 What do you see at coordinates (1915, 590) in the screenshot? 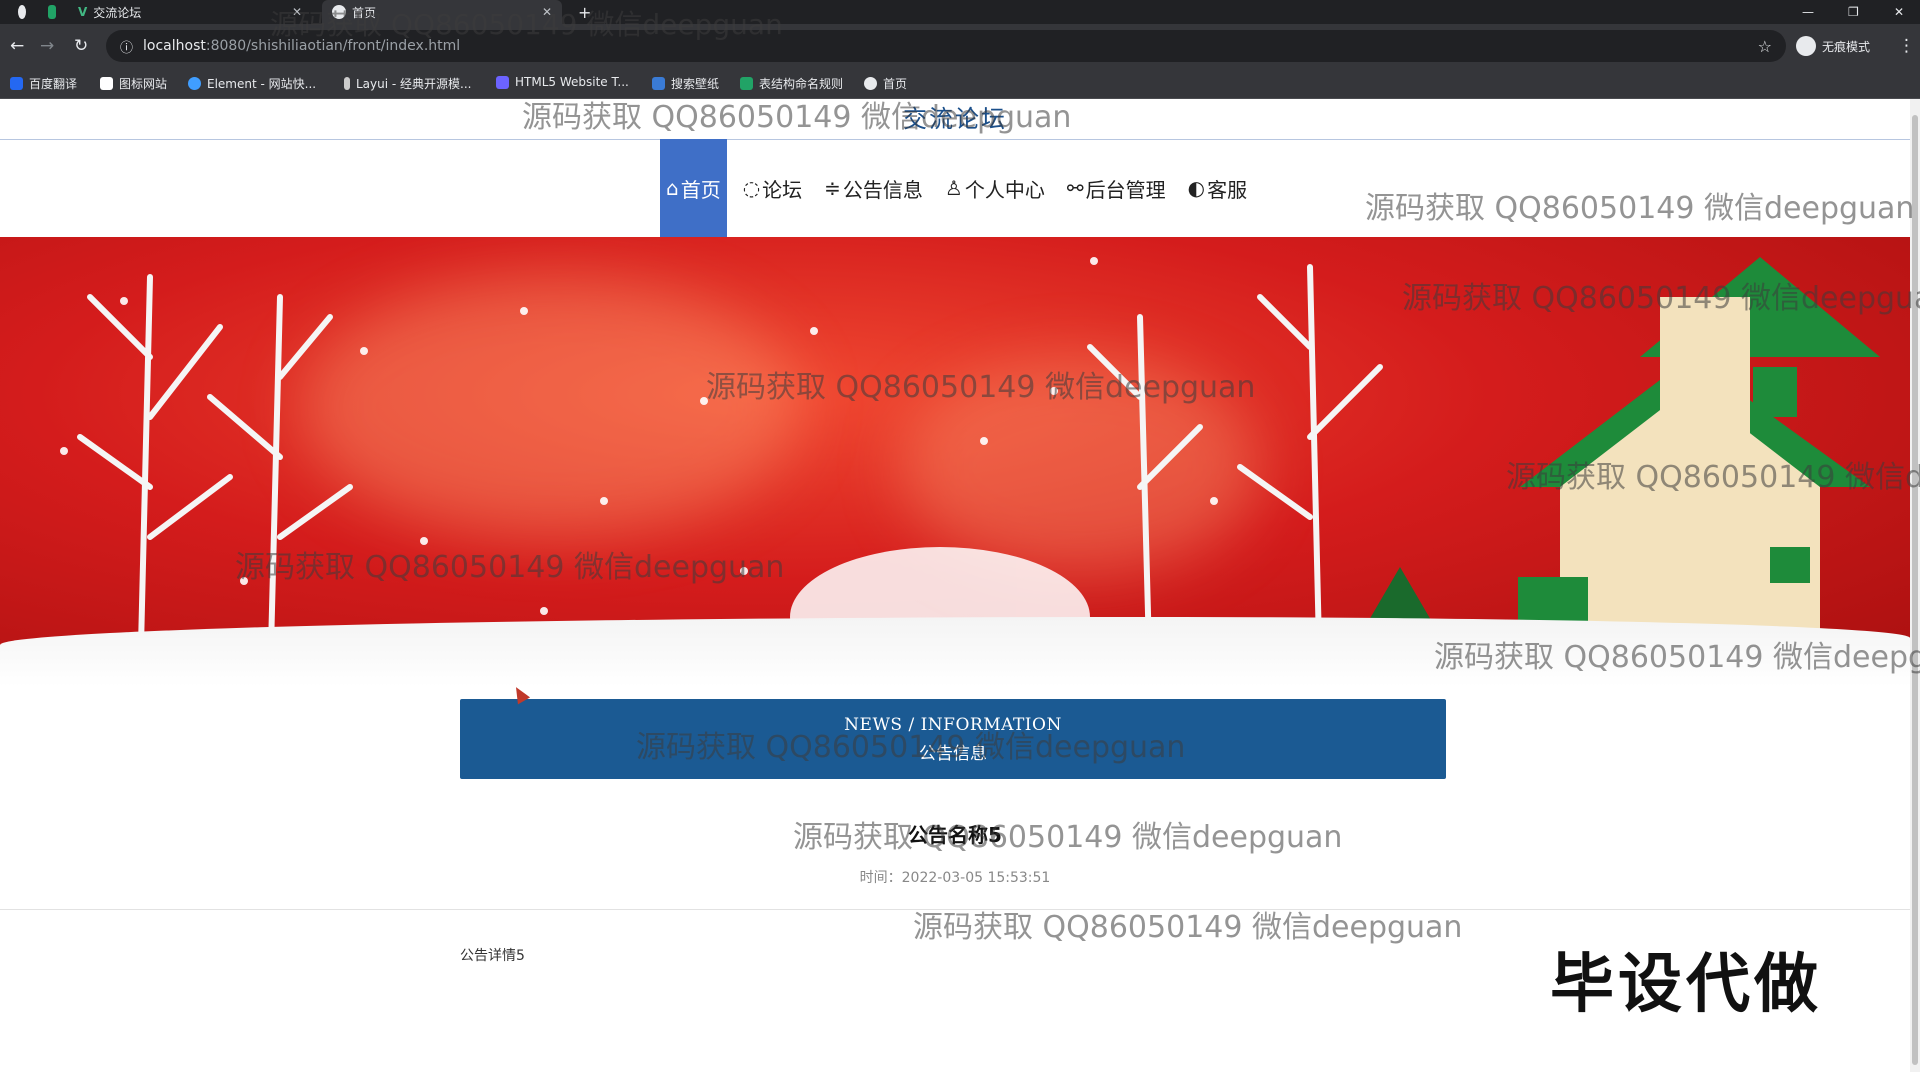
I see `scrollbar-thumb` at bounding box center [1915, 590].